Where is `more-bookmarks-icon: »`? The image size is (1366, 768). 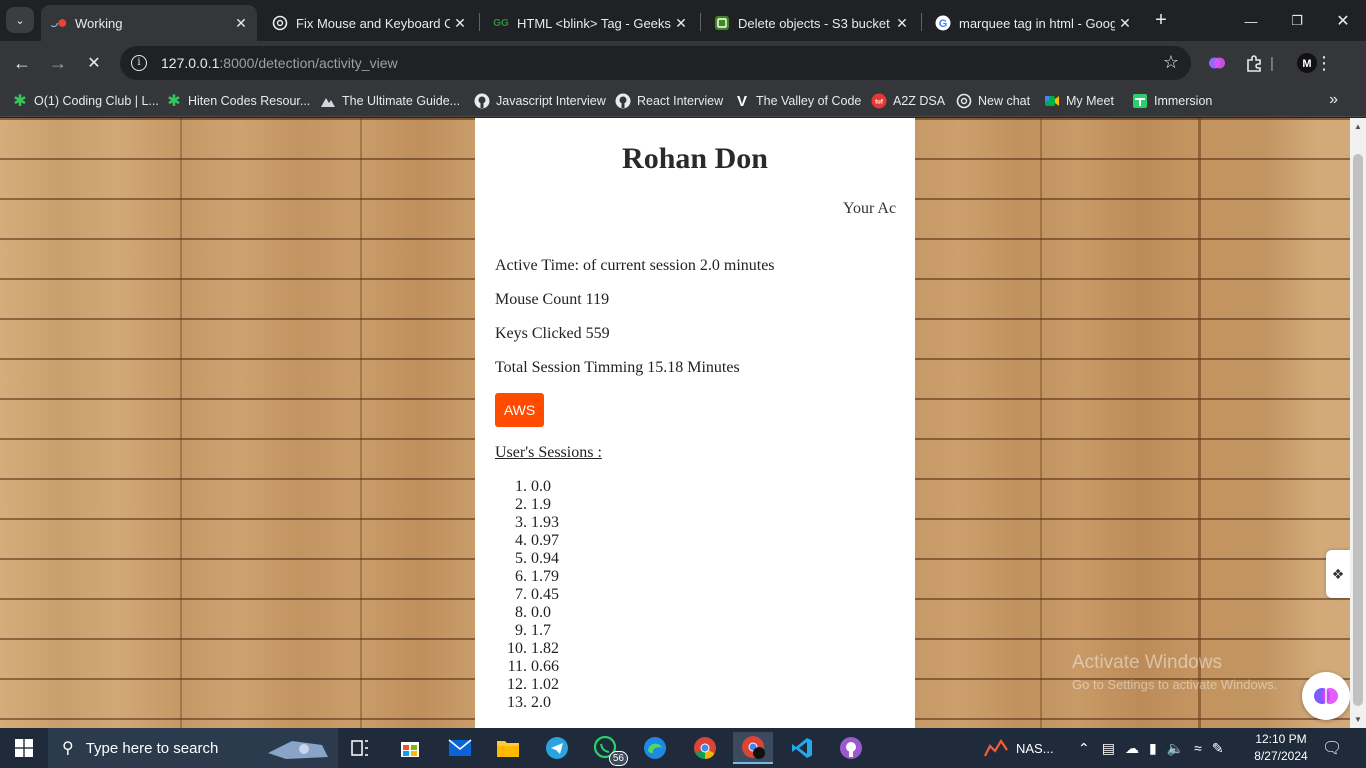 more-bookmarks-icon: » is located at coordinates (1333, 100).